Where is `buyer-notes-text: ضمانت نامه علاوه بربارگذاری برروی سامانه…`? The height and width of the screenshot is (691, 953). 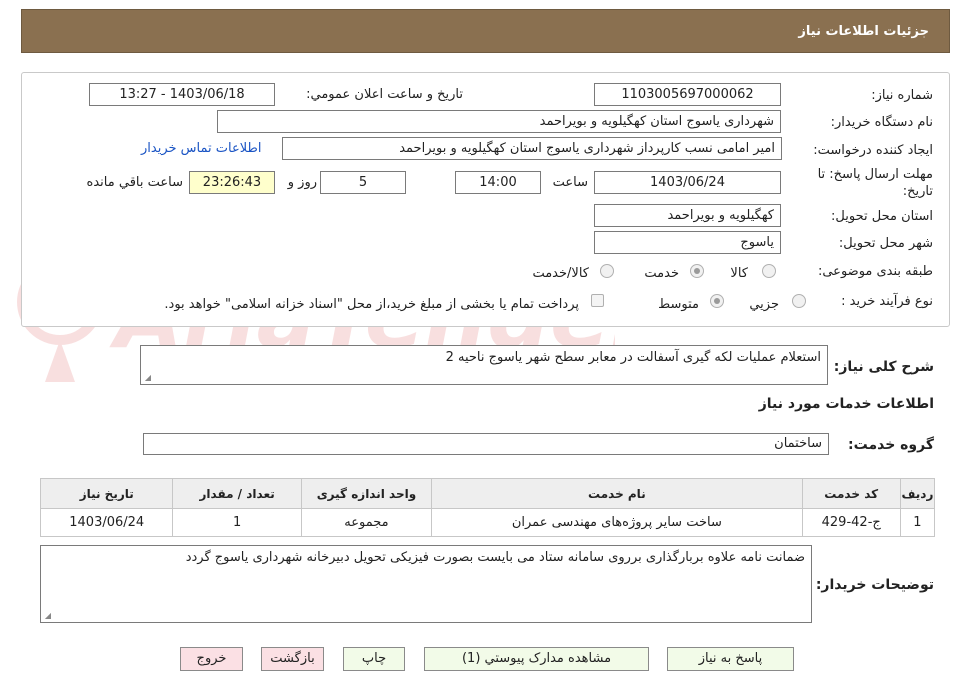
buyer-notes-text: ضمانت نامه علاوه بربارگذاری برروی سامانه… is located at coordinates (495, 557).